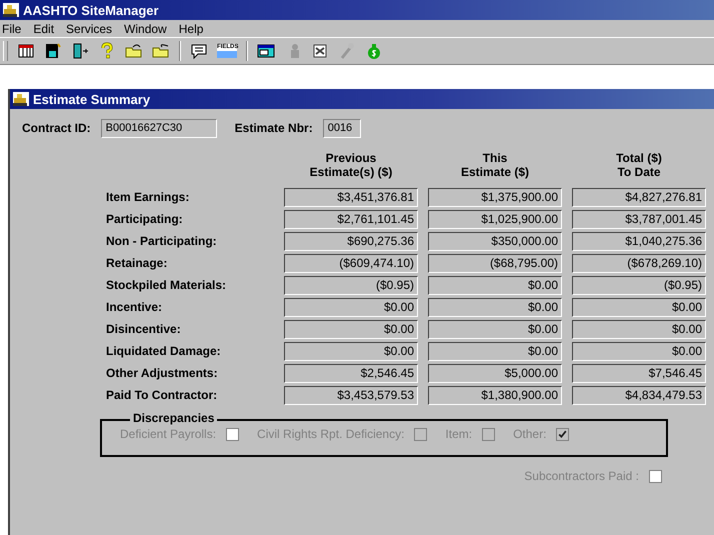 The width and height of the screenshot is (714, 535). Describe the element at coordinates (351, 395) in the screenshot. I see `amount-field: $3,453,579.53` at that location.